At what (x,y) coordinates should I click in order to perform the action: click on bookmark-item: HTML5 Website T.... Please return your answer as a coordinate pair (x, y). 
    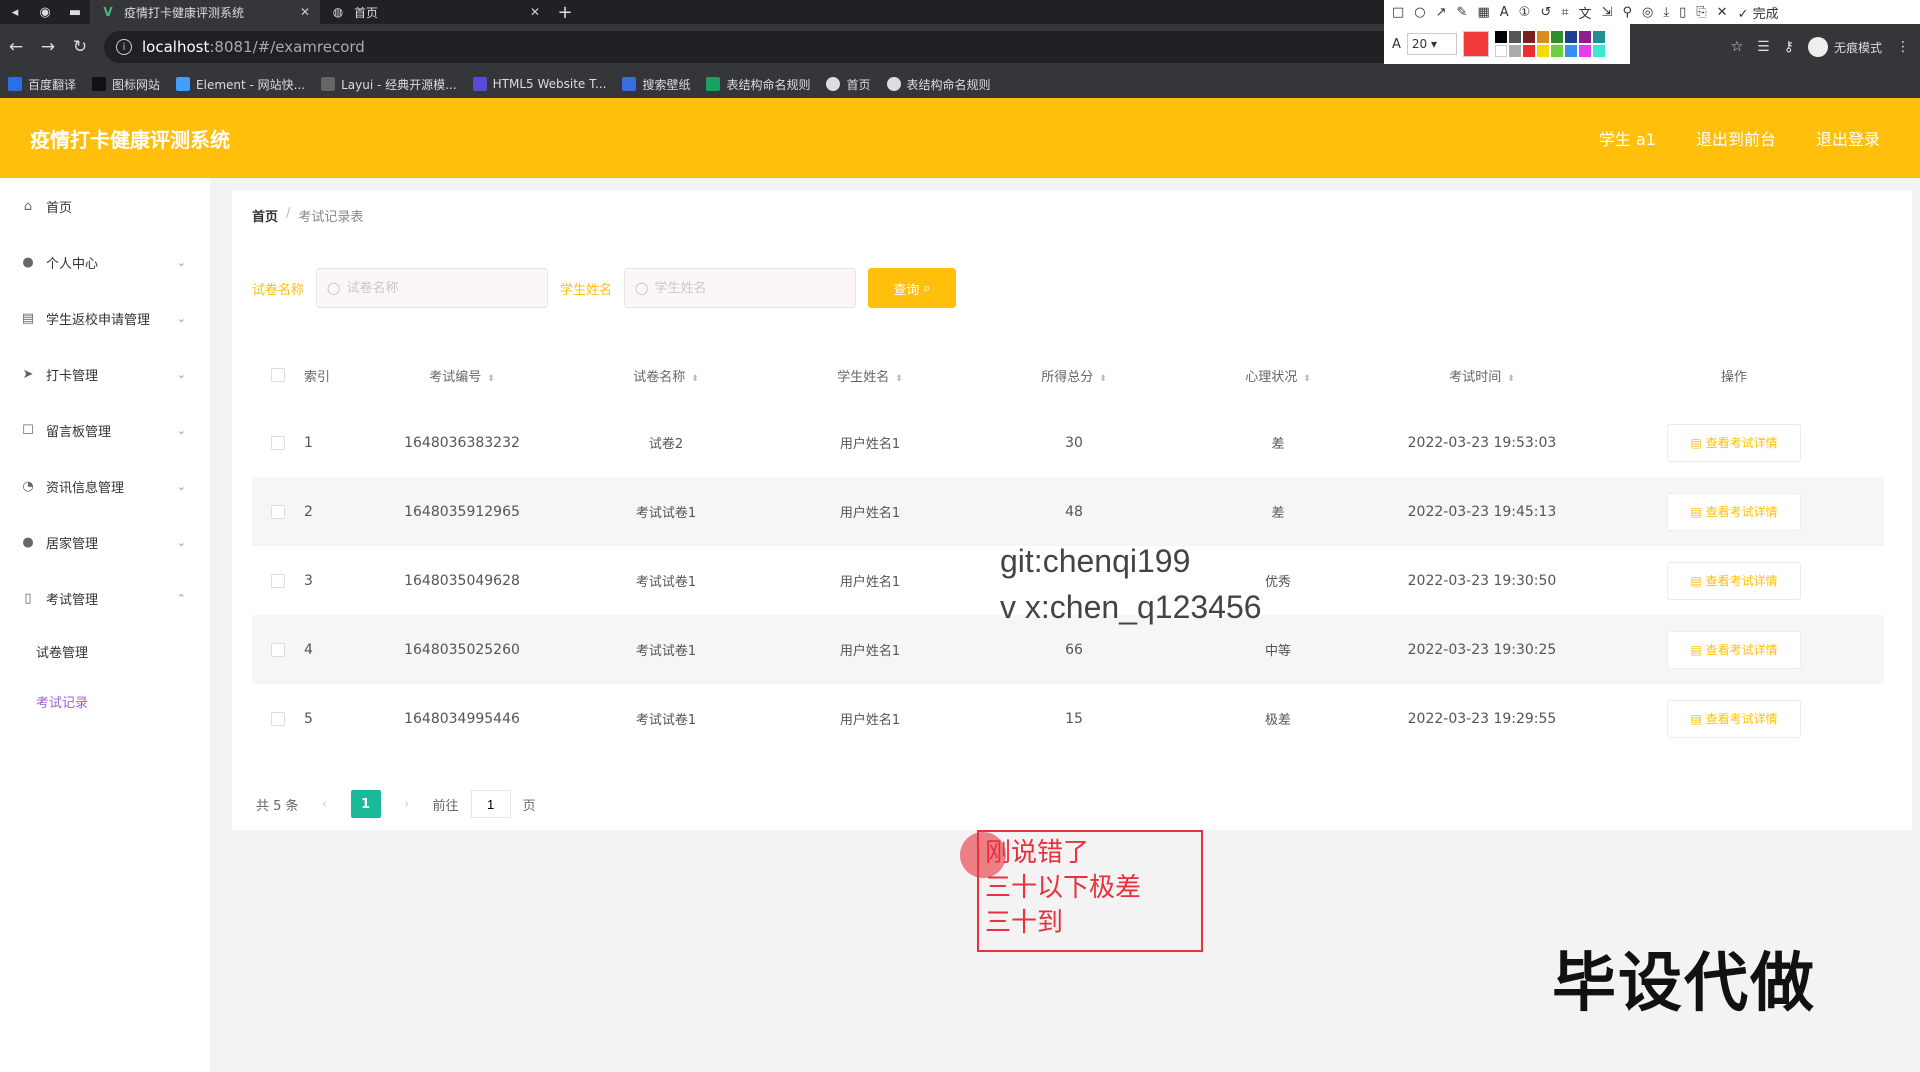
    Looking at the image, I should click on (539, 84).